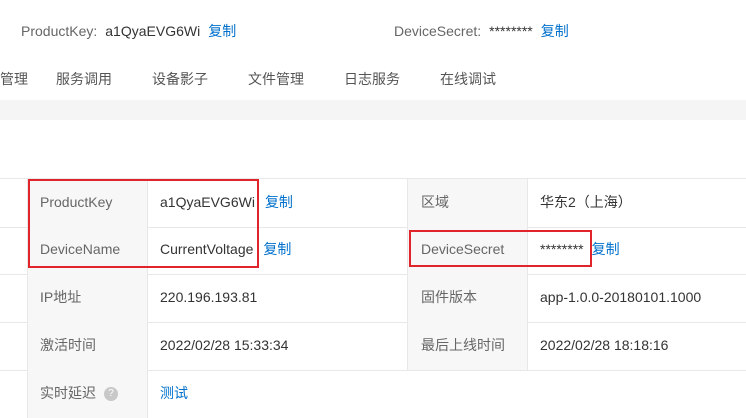 This screenshot has width=746, height=418. What do you see at coordinates (467, 203) in the screenshot?
I see `region-label: 区域` at bounding box center [467, 203].